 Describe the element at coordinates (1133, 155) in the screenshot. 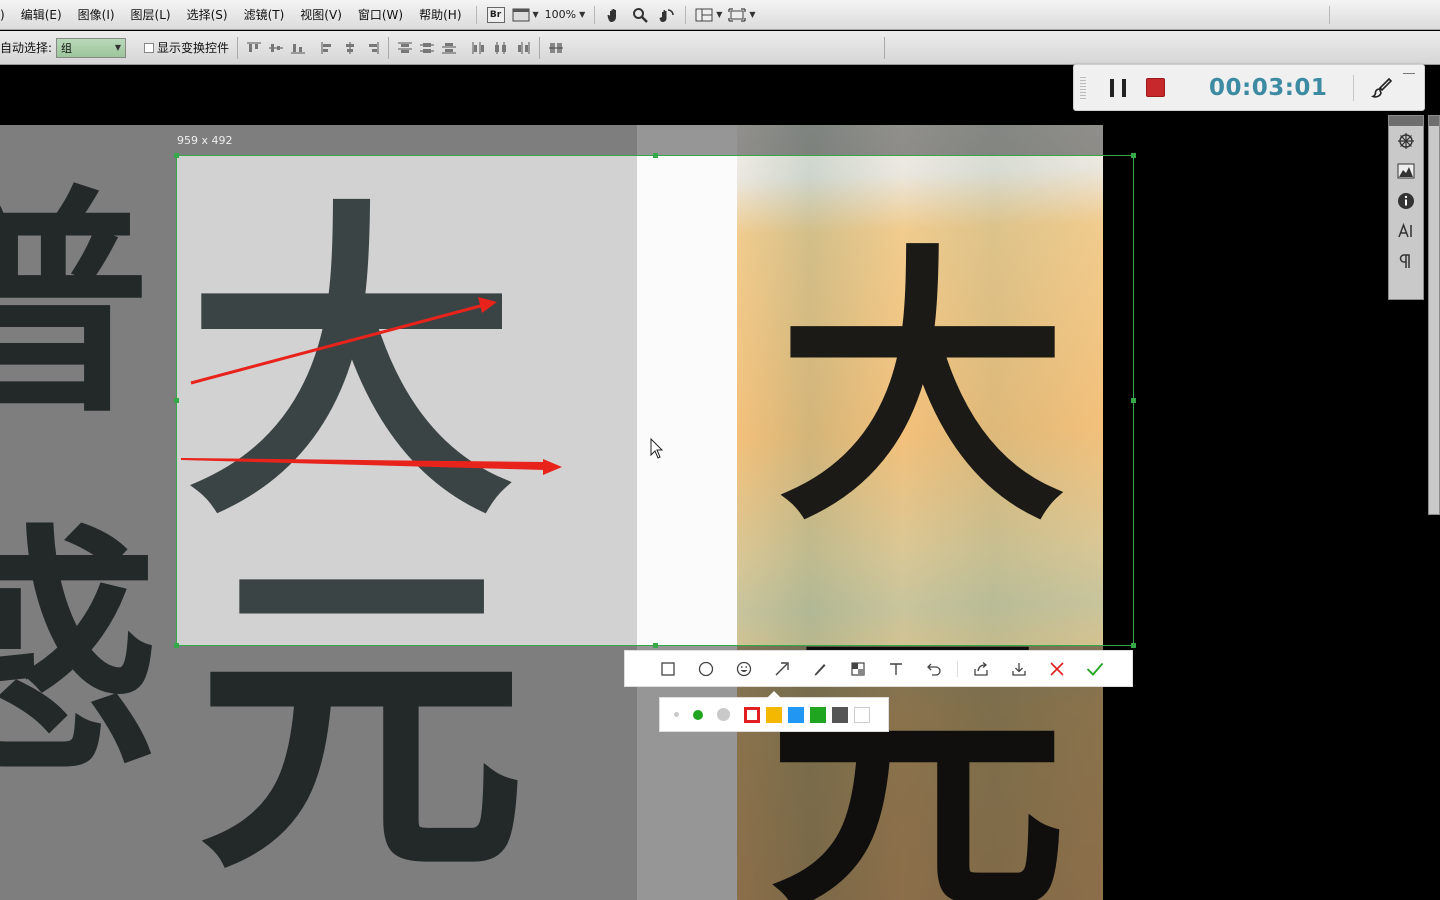

I see `resize-handle-ne` at that location.